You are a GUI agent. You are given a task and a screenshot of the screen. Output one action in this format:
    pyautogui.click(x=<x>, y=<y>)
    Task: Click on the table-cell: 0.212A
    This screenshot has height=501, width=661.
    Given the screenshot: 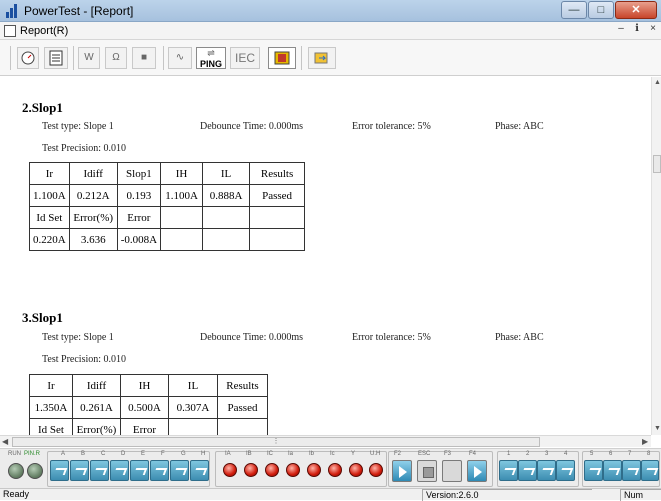 What is the action you would take?
    pyautogui.click(x=93, y=195)
    